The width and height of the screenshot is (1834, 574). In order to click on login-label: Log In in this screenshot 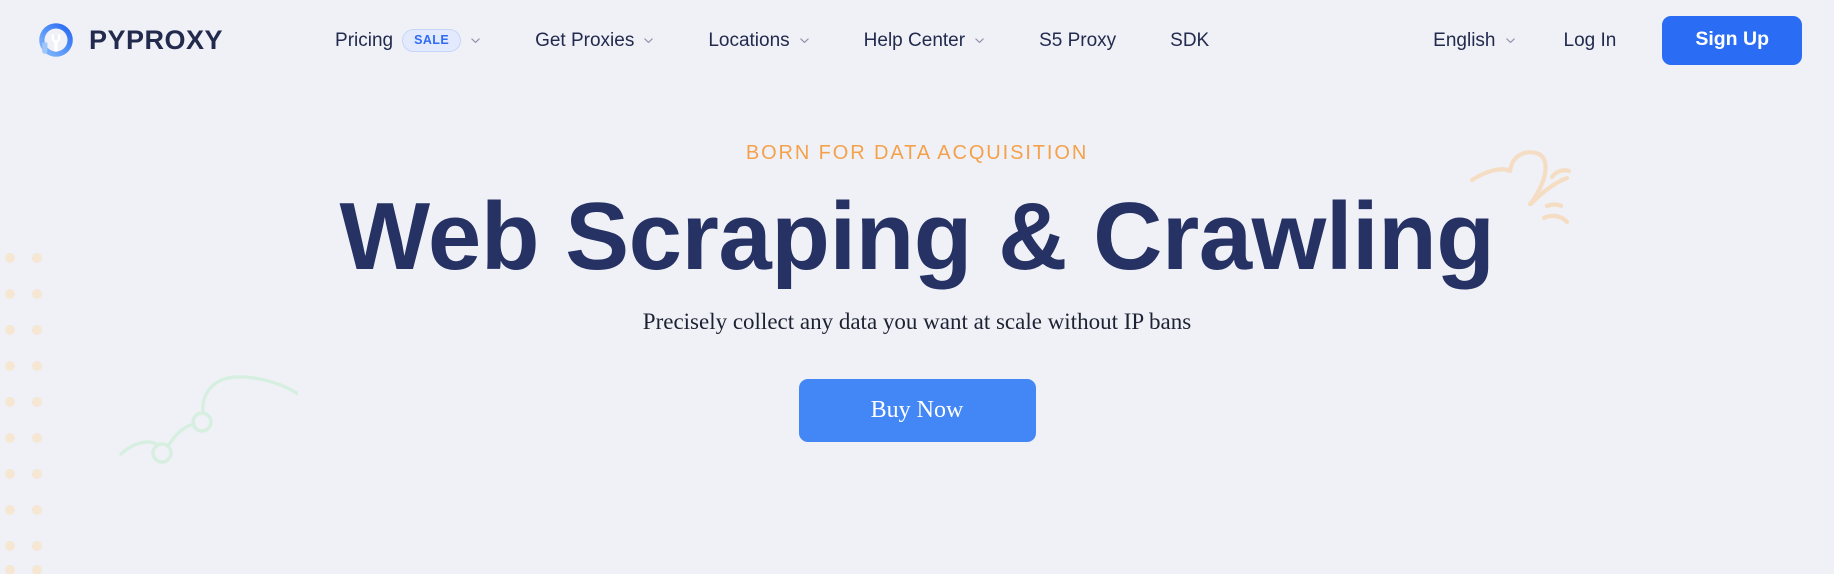, I will do `click(1590, 40)`.